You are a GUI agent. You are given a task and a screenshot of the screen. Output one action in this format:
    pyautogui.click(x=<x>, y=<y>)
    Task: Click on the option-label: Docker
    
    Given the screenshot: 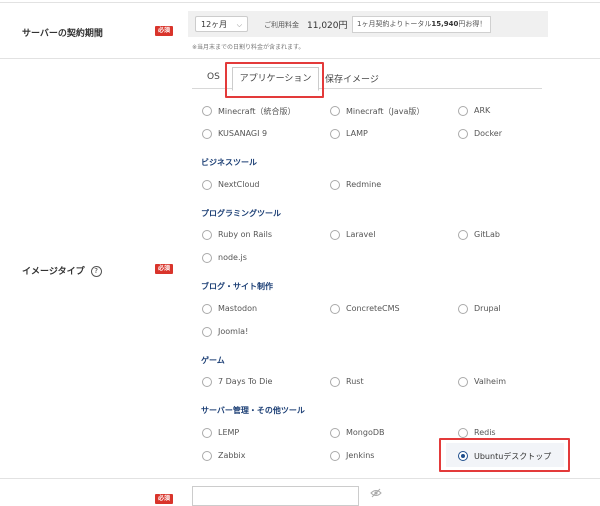 What is the action you would take?
    pyautogui.click(x=488, y=133)
    